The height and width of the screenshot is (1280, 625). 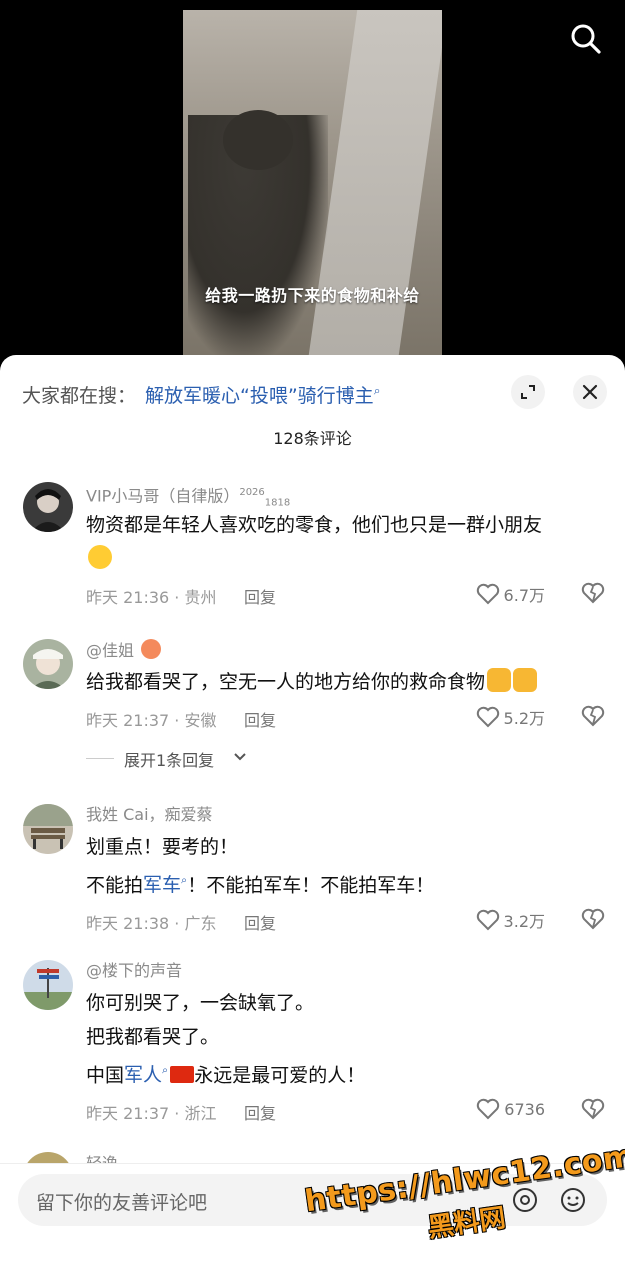 I want to click on like-count: 3.2万, so click(x=524, y=922).